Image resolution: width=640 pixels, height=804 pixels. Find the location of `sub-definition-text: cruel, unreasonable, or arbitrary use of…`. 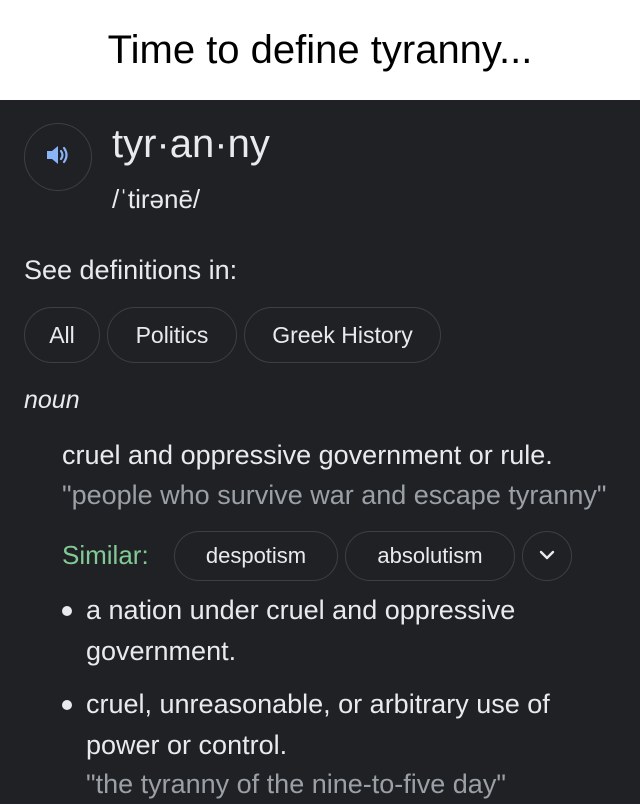

sub-definition-text: cruel, unreasonable, or arbitrary use of… is located at coordinates (318, 724).